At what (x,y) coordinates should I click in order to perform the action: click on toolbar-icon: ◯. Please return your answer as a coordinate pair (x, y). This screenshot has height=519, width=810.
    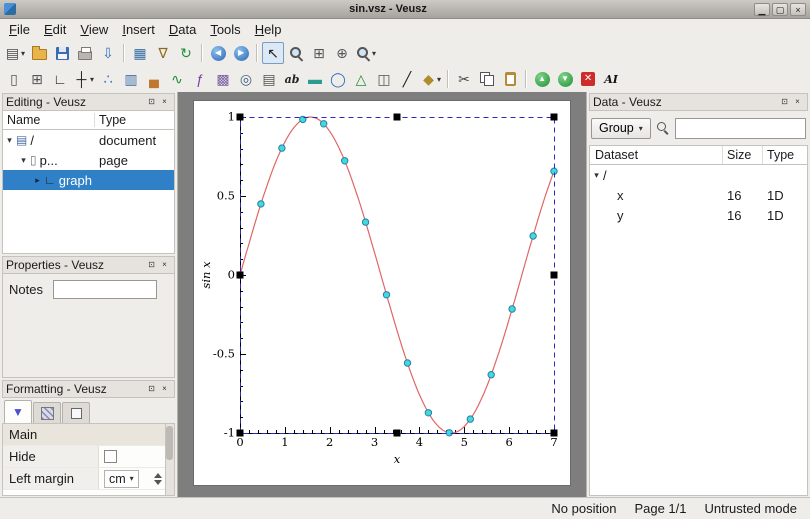
    Looking at the image, I should click on (338, 79).